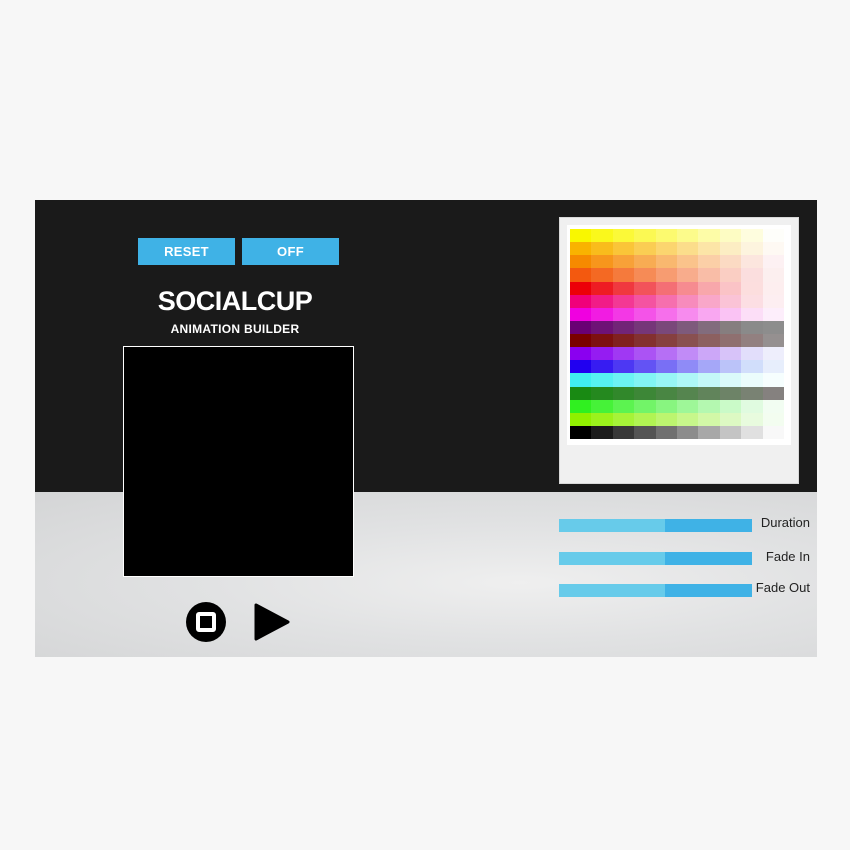 The height and width of the screenshot is (850, 850). I want to click on play-button, so click(272, 622).